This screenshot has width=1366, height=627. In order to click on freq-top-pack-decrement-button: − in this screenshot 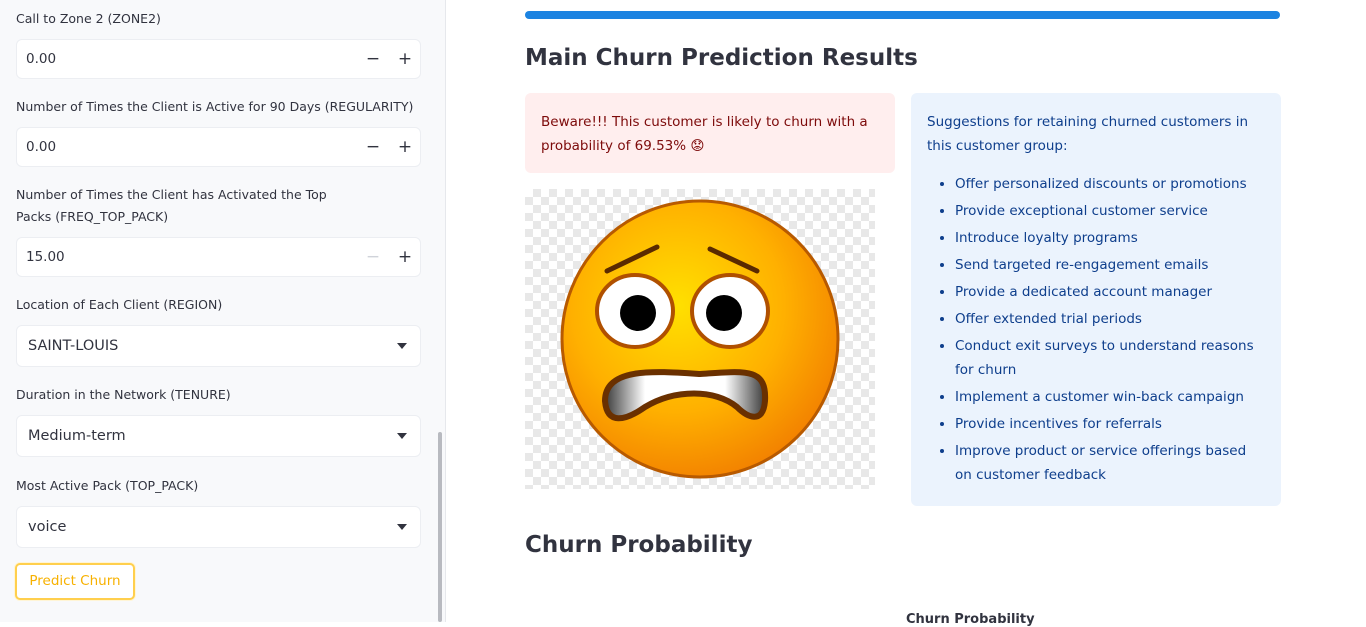, I will do `click(373, 257)`.